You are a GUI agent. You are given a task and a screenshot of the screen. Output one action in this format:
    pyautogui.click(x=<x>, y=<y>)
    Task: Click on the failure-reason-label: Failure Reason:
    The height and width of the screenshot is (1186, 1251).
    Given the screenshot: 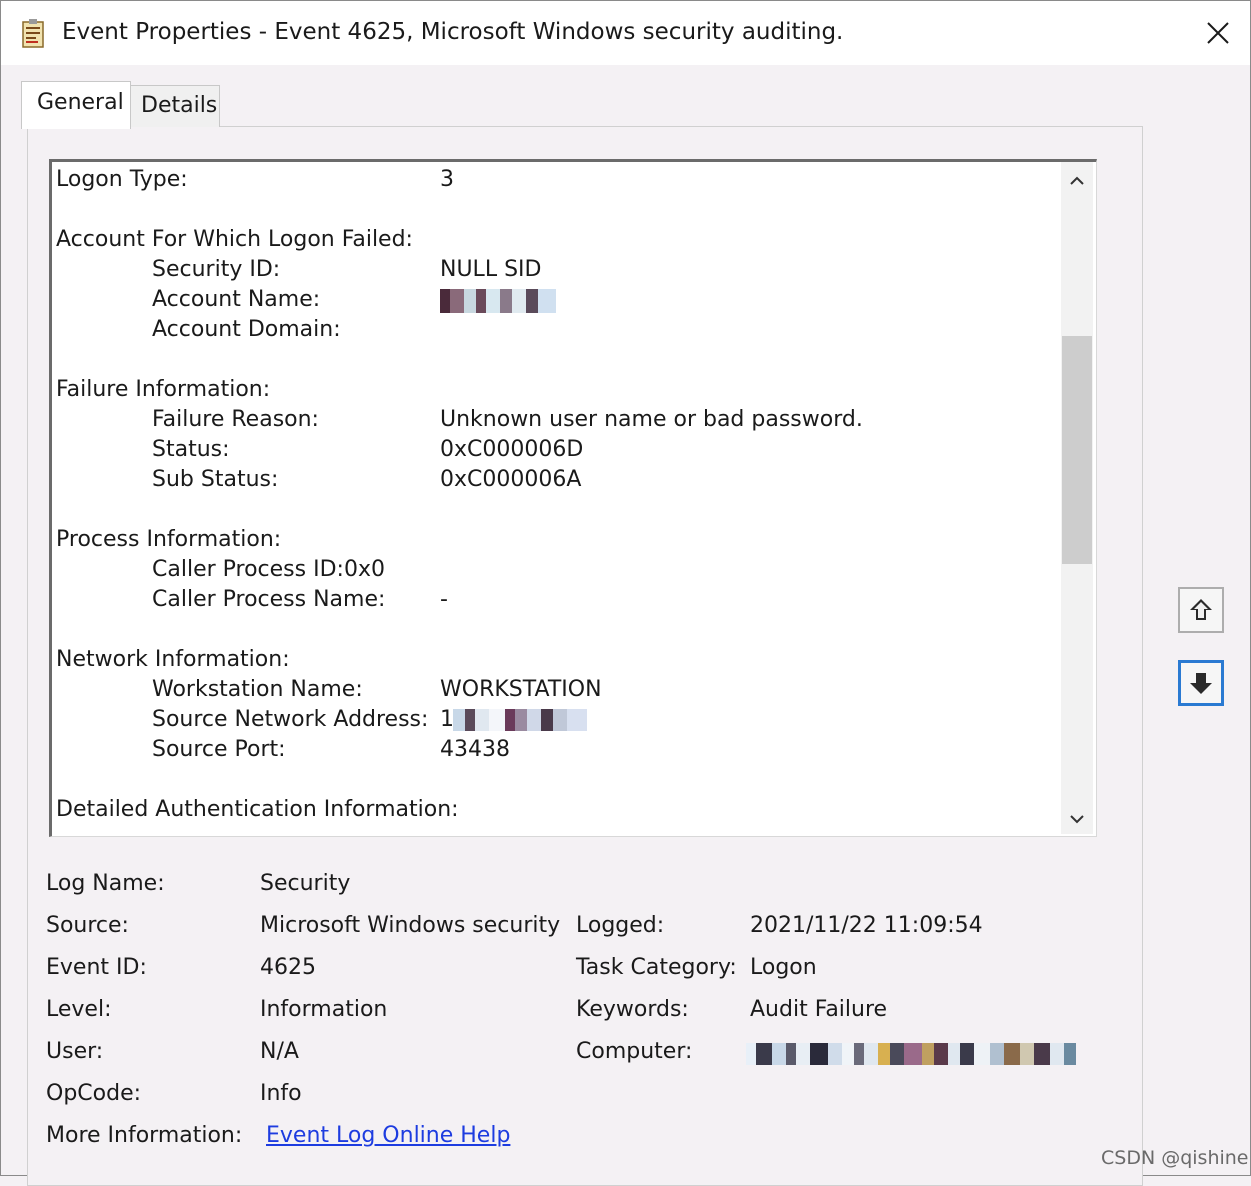 What is the action you would take?
    pyautogui.click(x=235, y=419)
    